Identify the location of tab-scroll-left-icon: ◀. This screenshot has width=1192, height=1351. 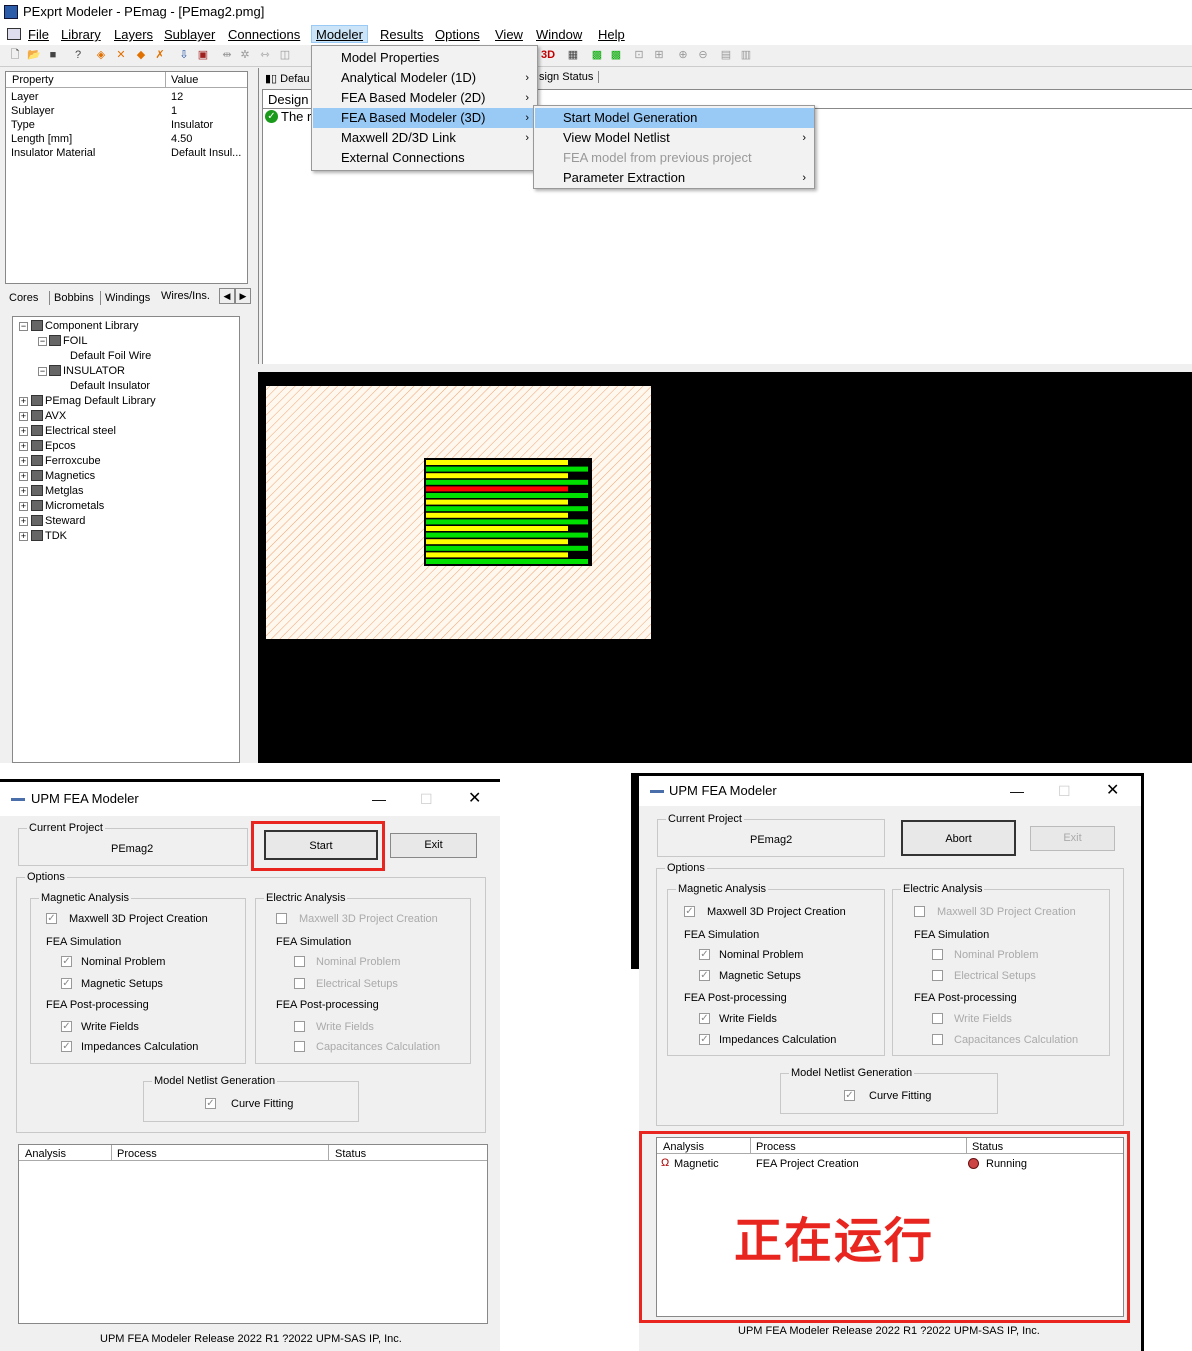
(227, 296).